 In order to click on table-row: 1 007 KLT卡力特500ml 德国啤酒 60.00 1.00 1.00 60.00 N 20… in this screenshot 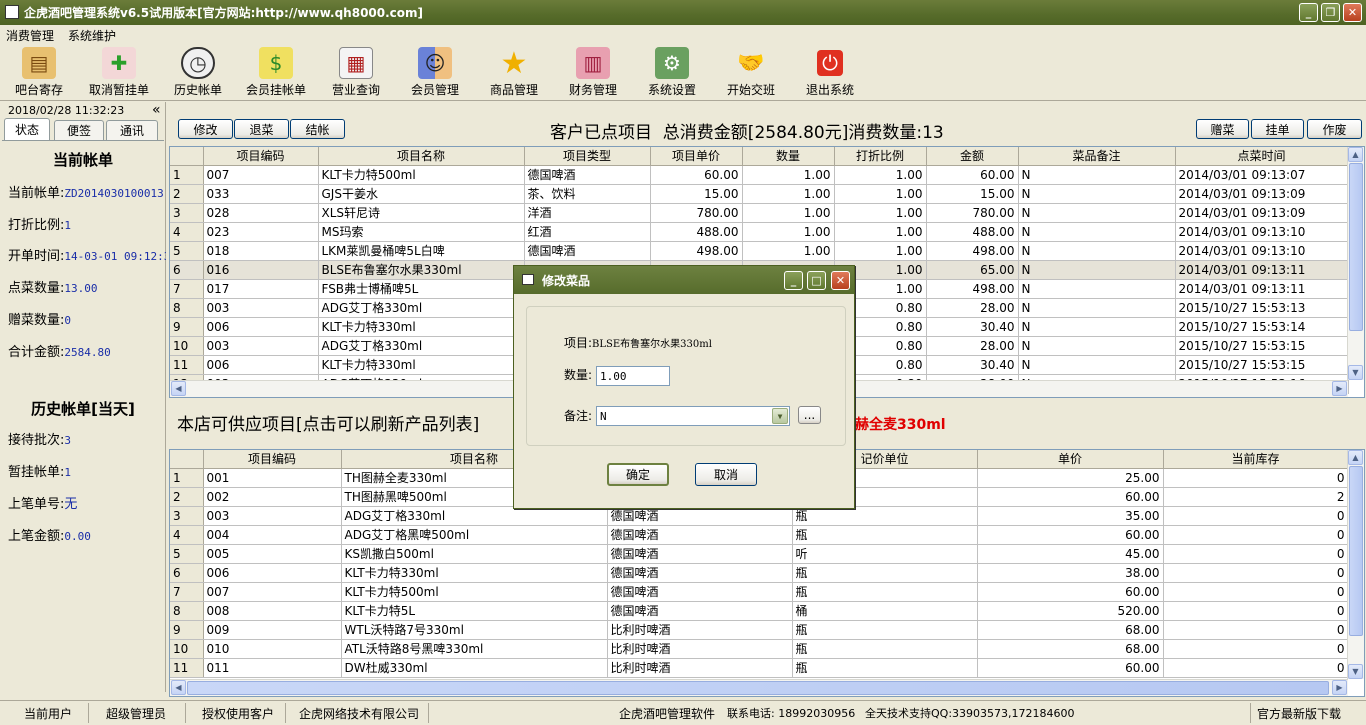, I will do `click(759, 175)`.